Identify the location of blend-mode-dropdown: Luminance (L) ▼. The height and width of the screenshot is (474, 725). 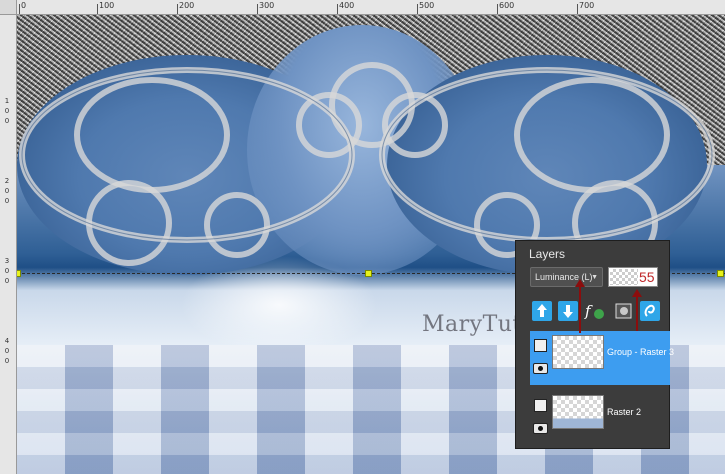
(566, 277).